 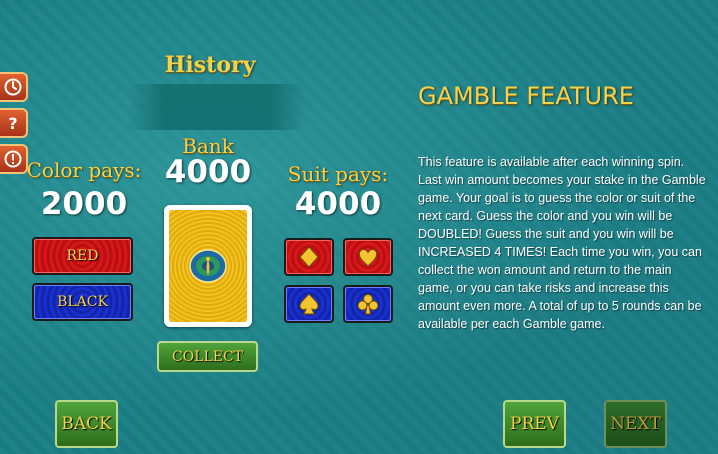 I want to click on clock-icon, so click(x=13, y=87).